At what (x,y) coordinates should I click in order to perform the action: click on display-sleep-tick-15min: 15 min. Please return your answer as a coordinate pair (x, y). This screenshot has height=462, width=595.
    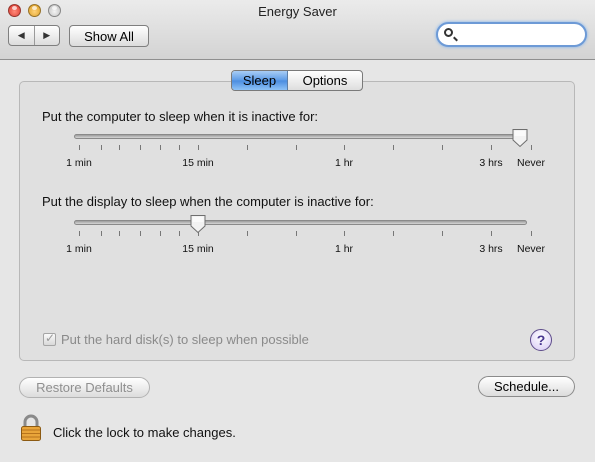
    Looking at the image, I should click on (198, 249).